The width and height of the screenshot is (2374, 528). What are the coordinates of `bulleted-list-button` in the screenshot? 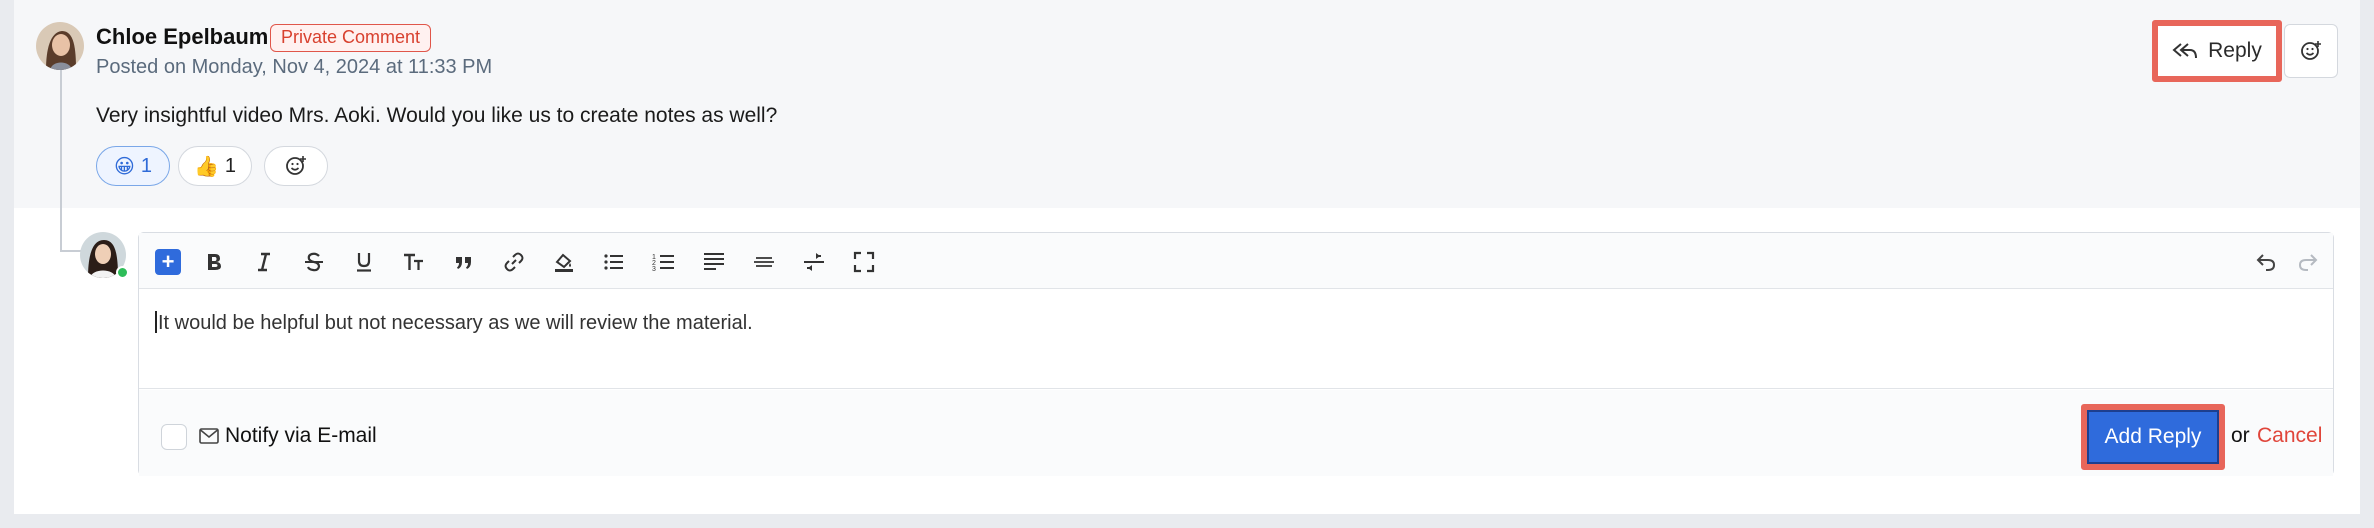 It's located at (614, 262).